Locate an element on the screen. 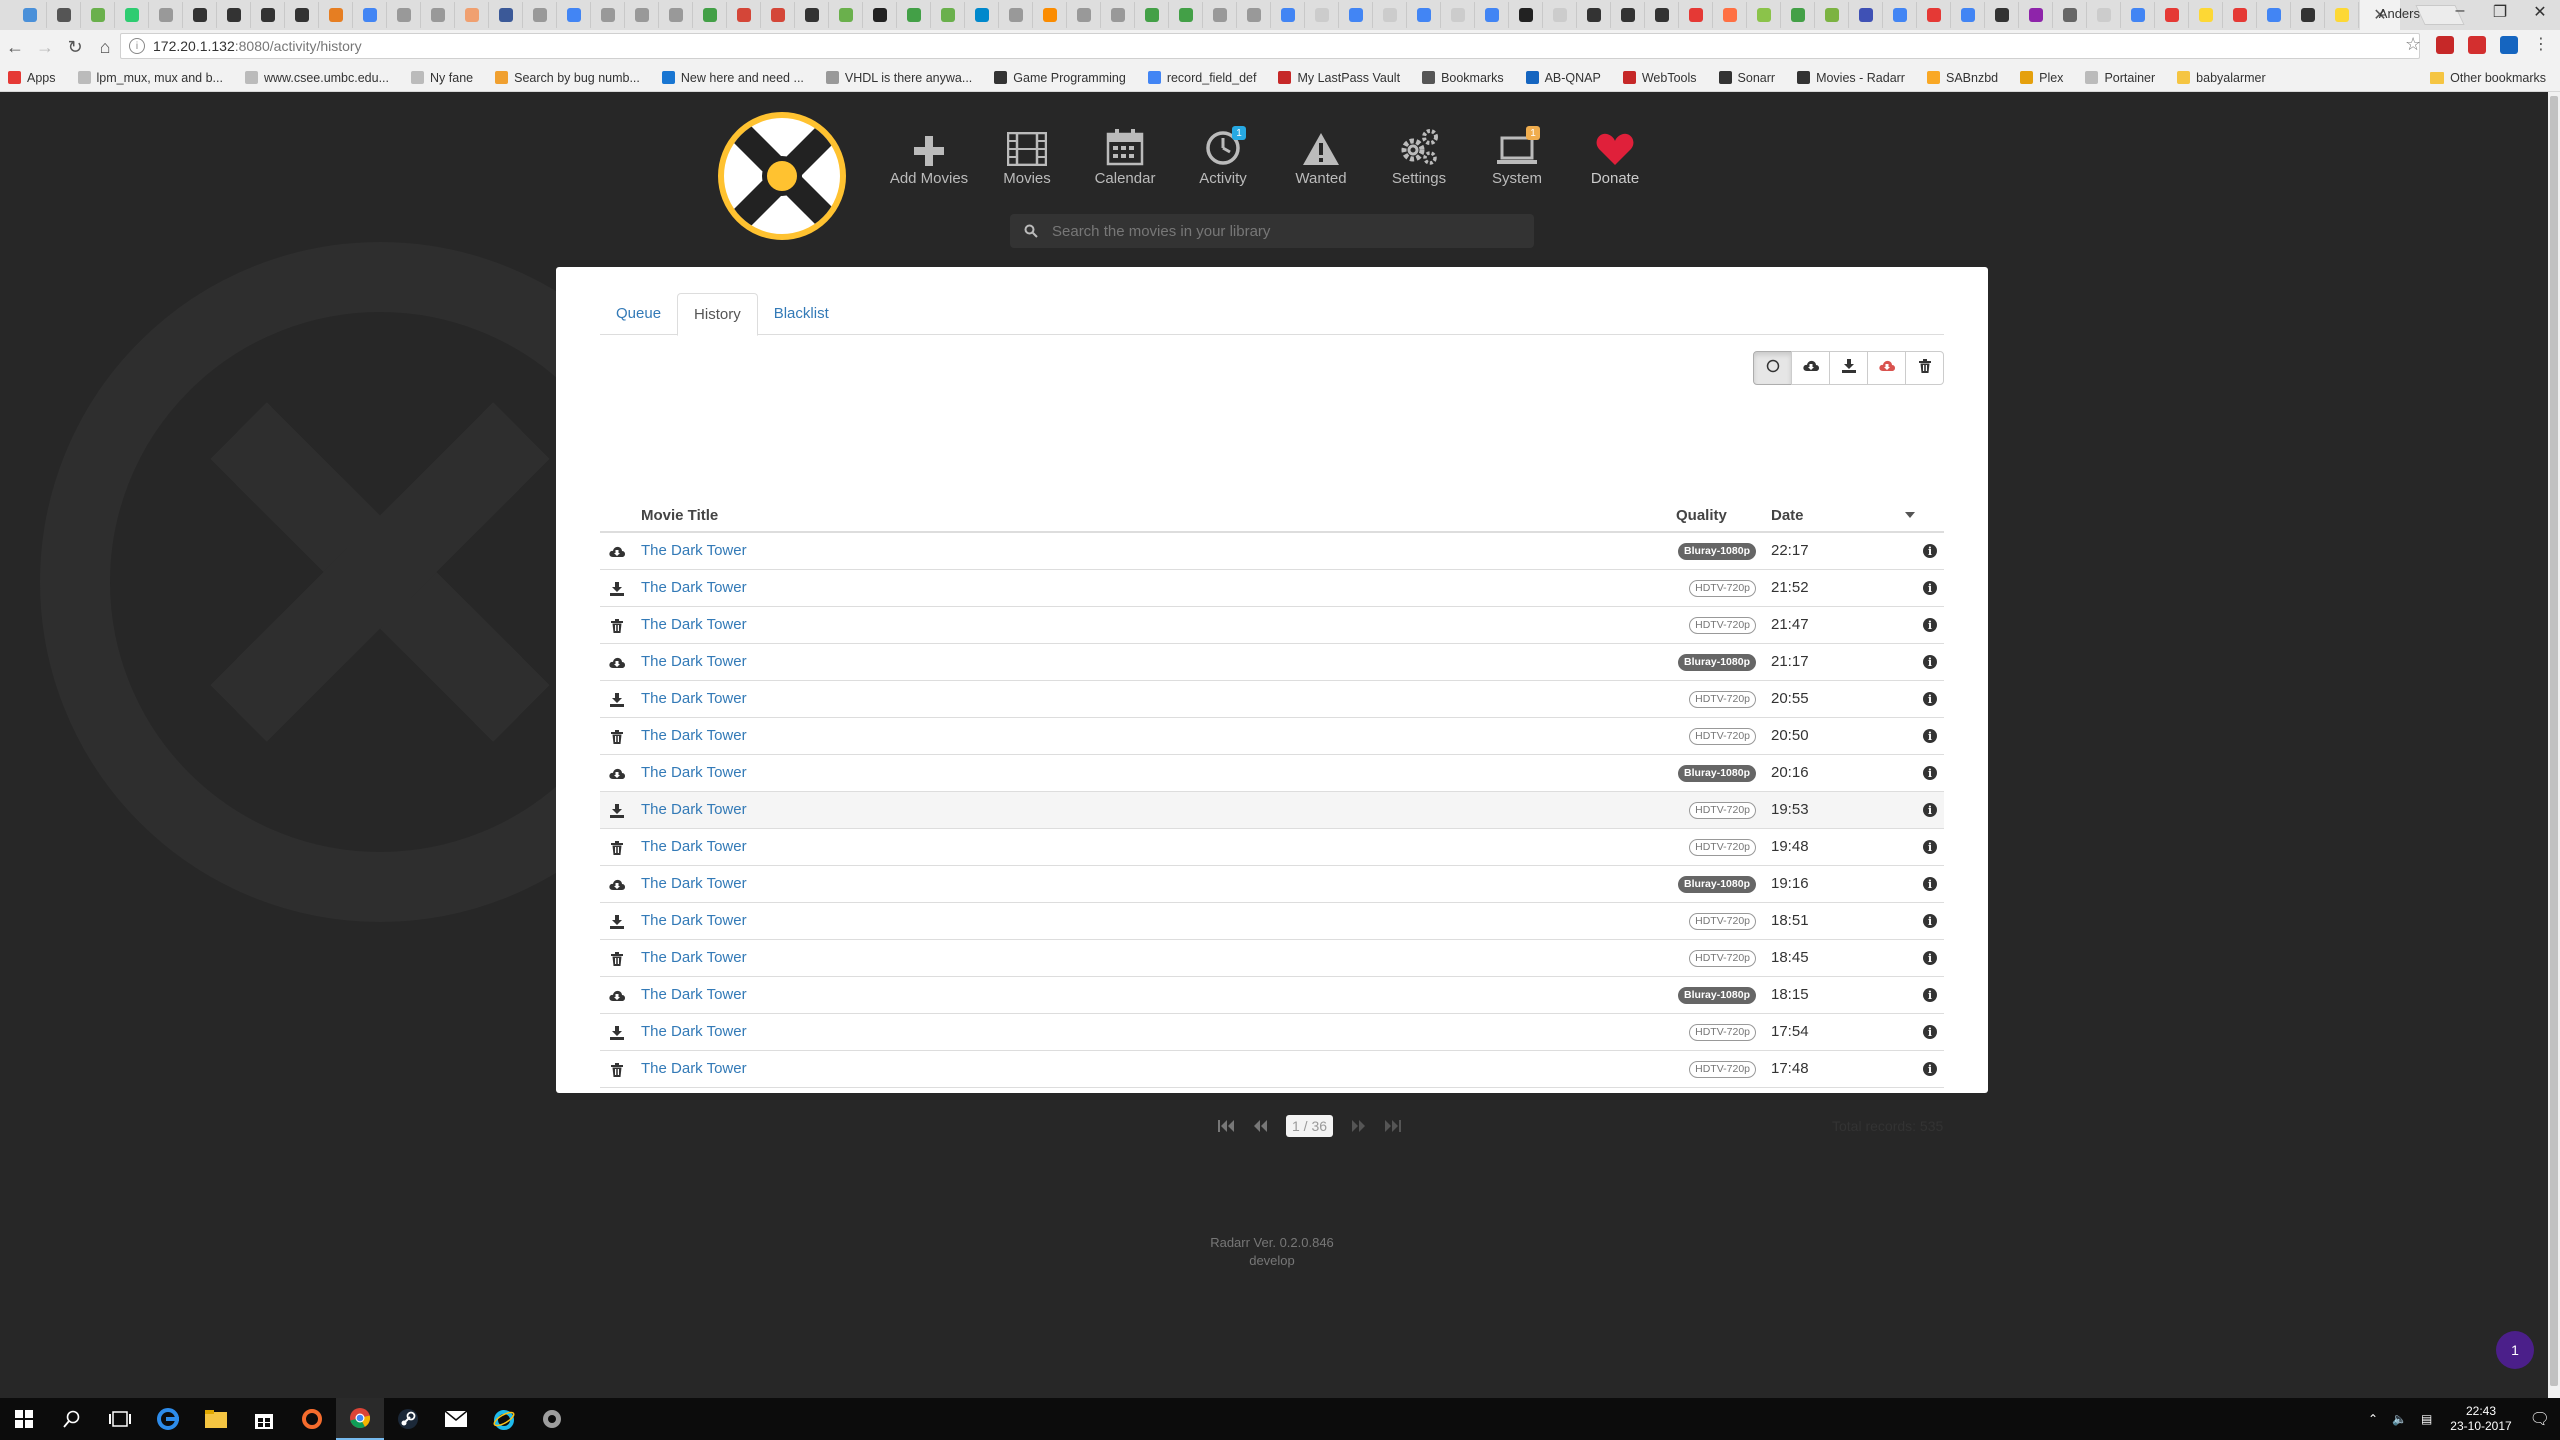 The image size is (2560, 1440). home-icon: ⌂ is located at coordinates (105, 47).